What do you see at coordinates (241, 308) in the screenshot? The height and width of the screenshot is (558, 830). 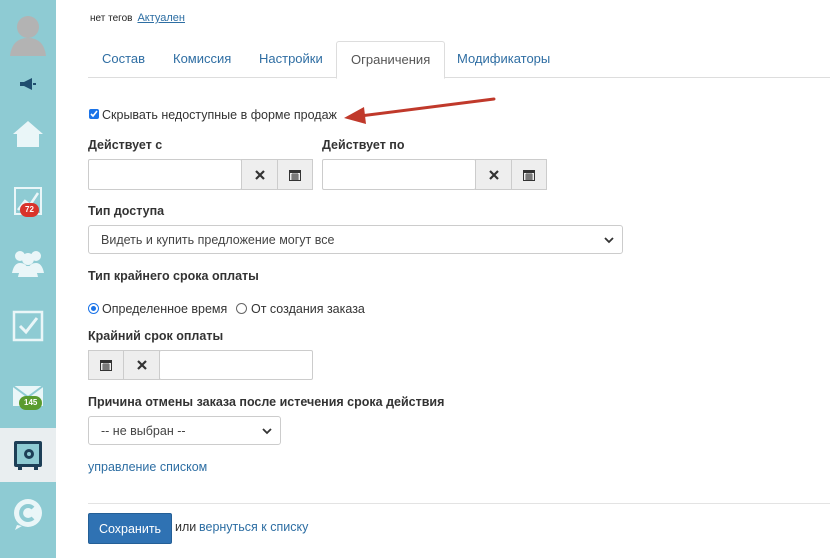 I see `deadline-from-order-radio` at bounding box center [241, 308].